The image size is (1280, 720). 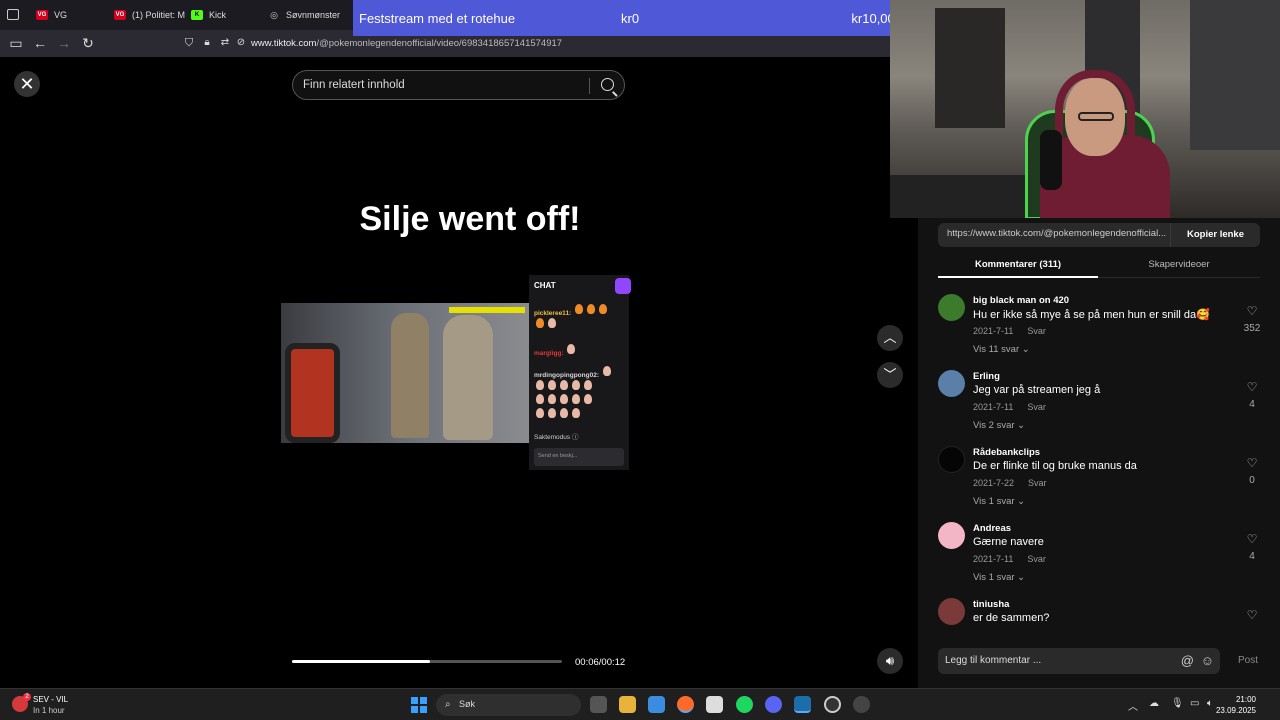 I want to click on comment-tabs: Kommentarer (311) Skapervideoer, so click(x=1099, y=266).